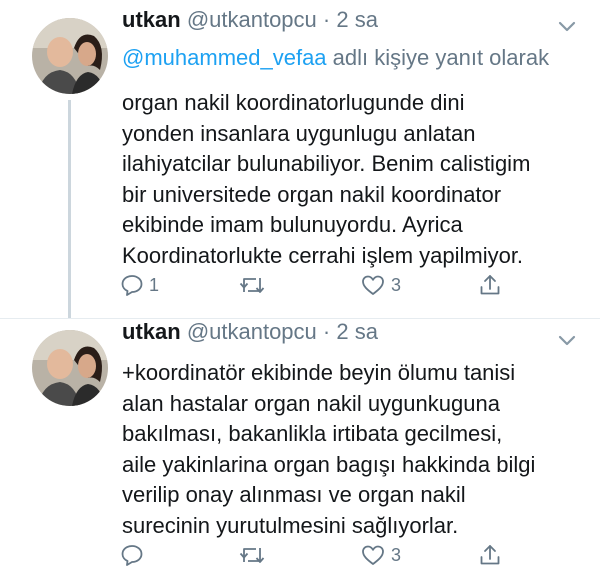 The width and height of the screenshot is (600, 576). I want to click on reply-count: 1, so click(154, 284).